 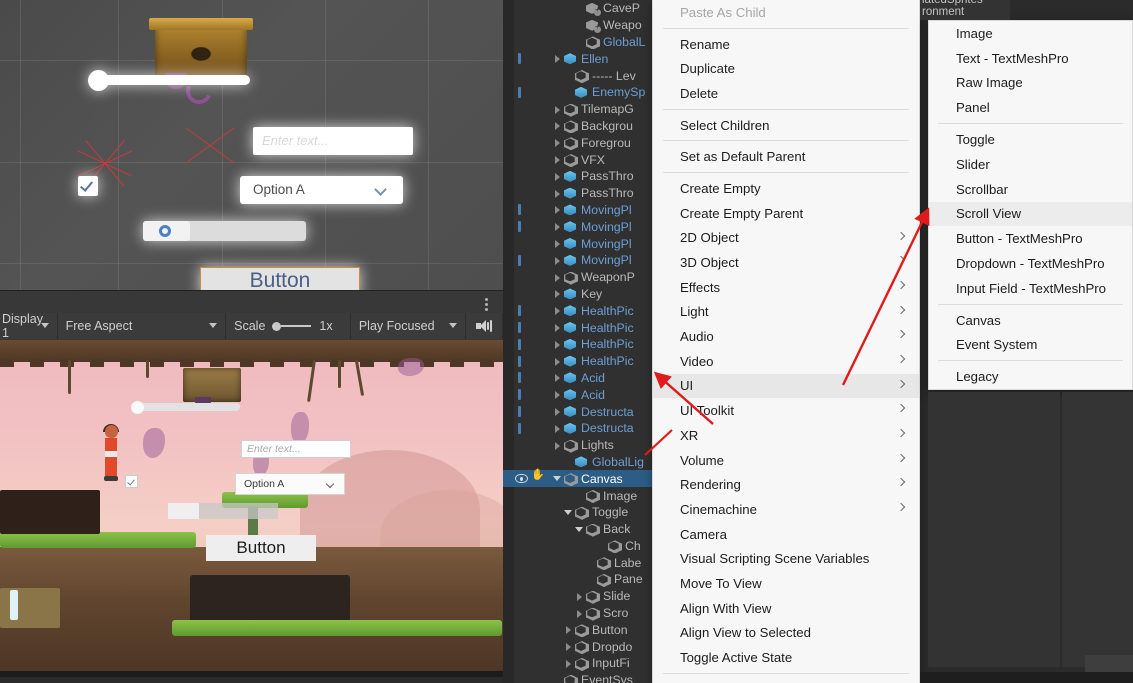 I want to click on menu-item-effects: Effects, so click(x=786, y=287).